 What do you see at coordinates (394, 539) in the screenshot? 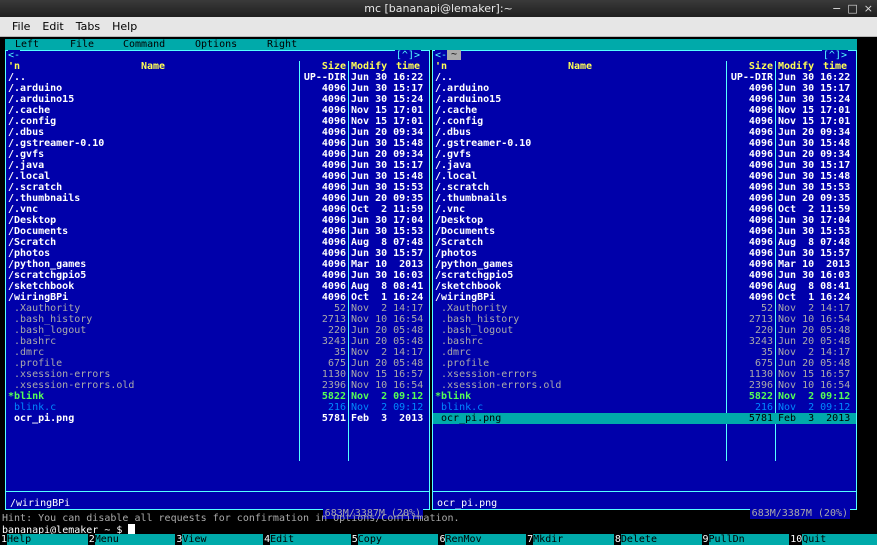
I see `fkey-copy: 5 Copy` at bounding box center [394, 539].